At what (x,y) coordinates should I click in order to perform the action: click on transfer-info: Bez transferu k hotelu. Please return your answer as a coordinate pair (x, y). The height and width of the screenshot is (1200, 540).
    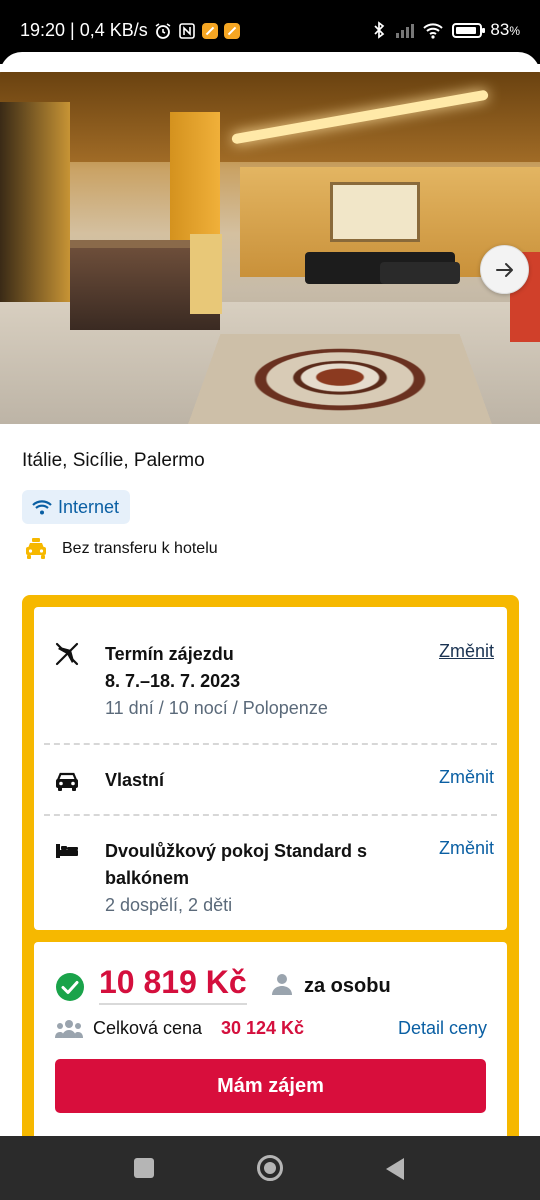
    Looking at the image, I should click on (121, 549).